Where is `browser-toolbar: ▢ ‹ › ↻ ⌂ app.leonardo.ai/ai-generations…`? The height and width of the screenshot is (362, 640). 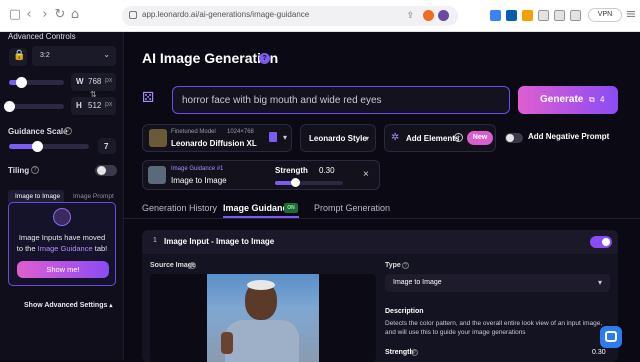 browser-toolbar: ▢ ‹ › ↻ ⌂ app.leonardo.ai/ai-generations… is located at coordinates (320, 16).